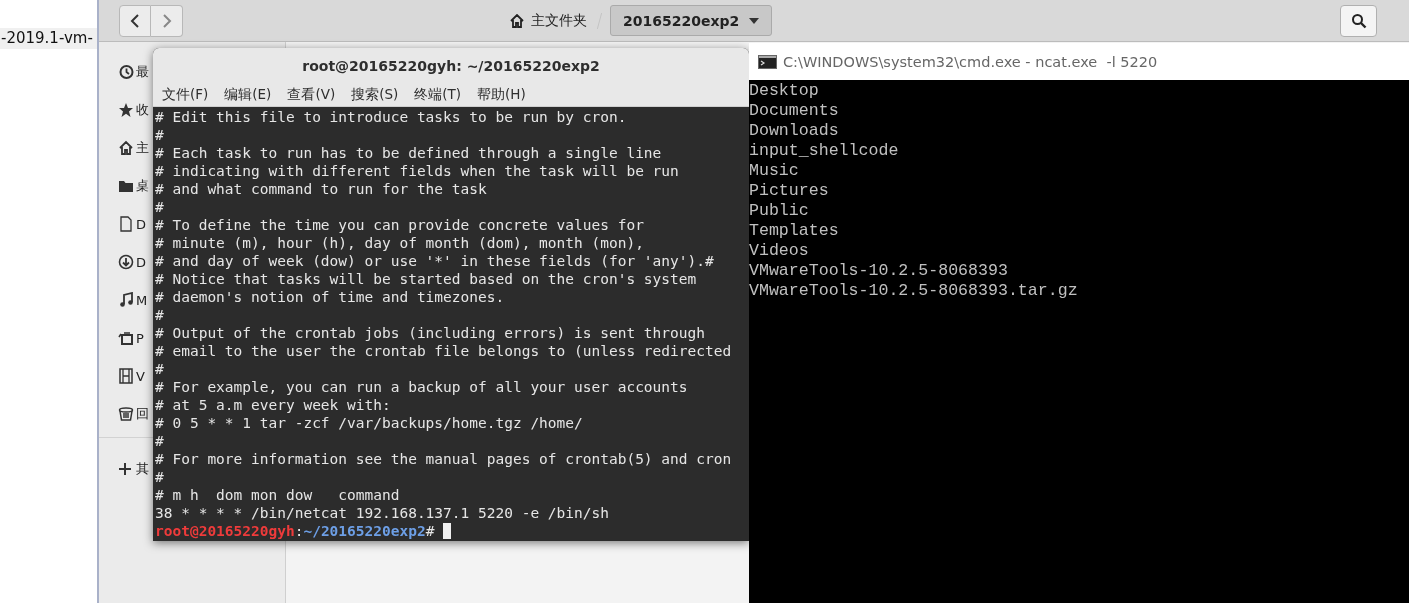 This screenshot has height=603, width=1409. I want to click on menu-item: 终端(T), so click(438, 94).